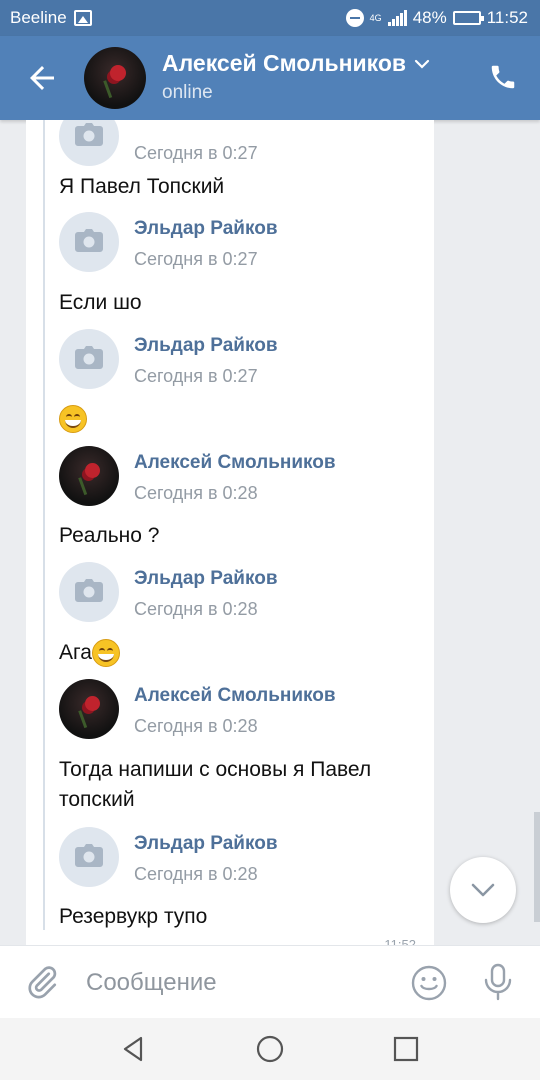 Image resolution: width=540 pixels, height=1080 pixels. Describe the element at coordinates (270, 18) in the screenshot. I see `status-bar: Beeline 4G 48% 11:52` at that location.